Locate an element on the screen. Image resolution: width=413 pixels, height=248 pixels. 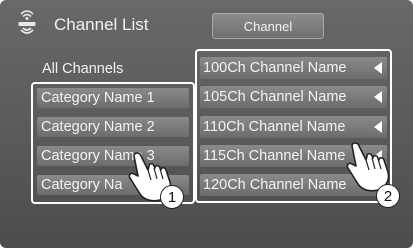
channel-button: Channel is located at coordinates (268, 26).